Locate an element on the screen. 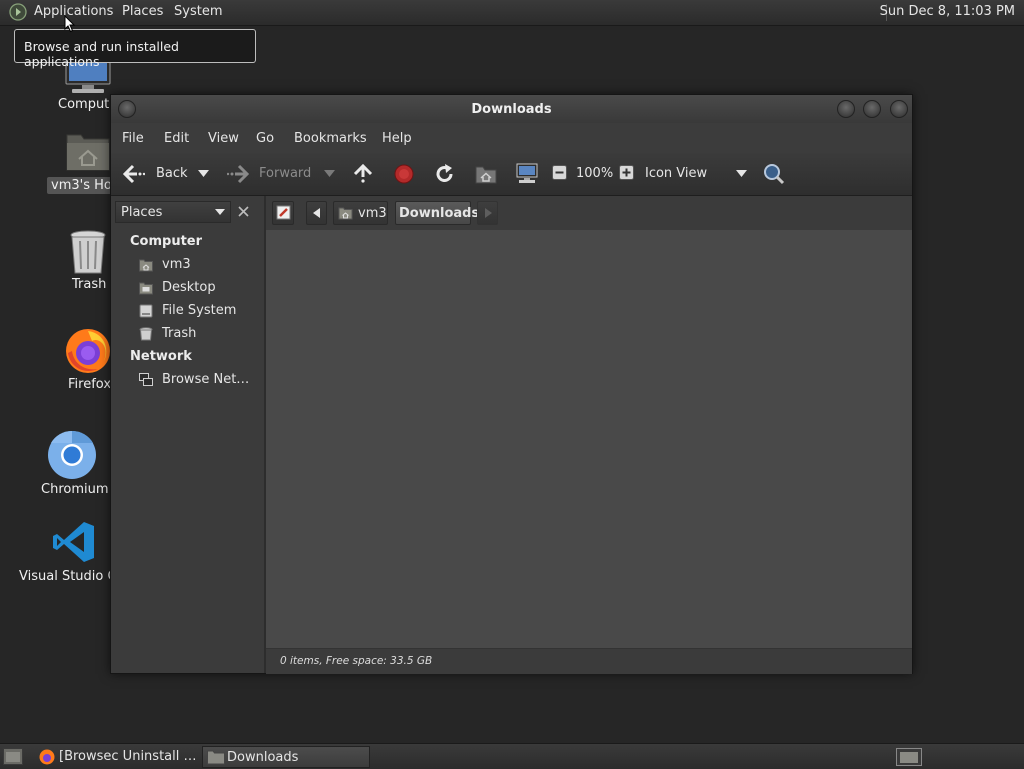 The width and height of the screenshot is (1024, 769). sidebar-item-label: File System is located at coordinates (199, 310).